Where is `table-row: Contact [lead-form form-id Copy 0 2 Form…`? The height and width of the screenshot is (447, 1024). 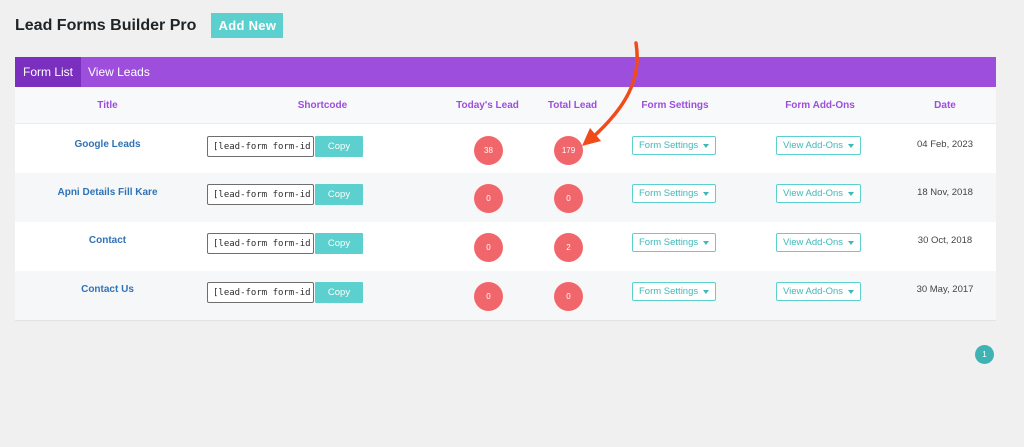 table-row: Contact [lead-form form-id Copy 0 2 Form… is located at coordinates (505, 246).